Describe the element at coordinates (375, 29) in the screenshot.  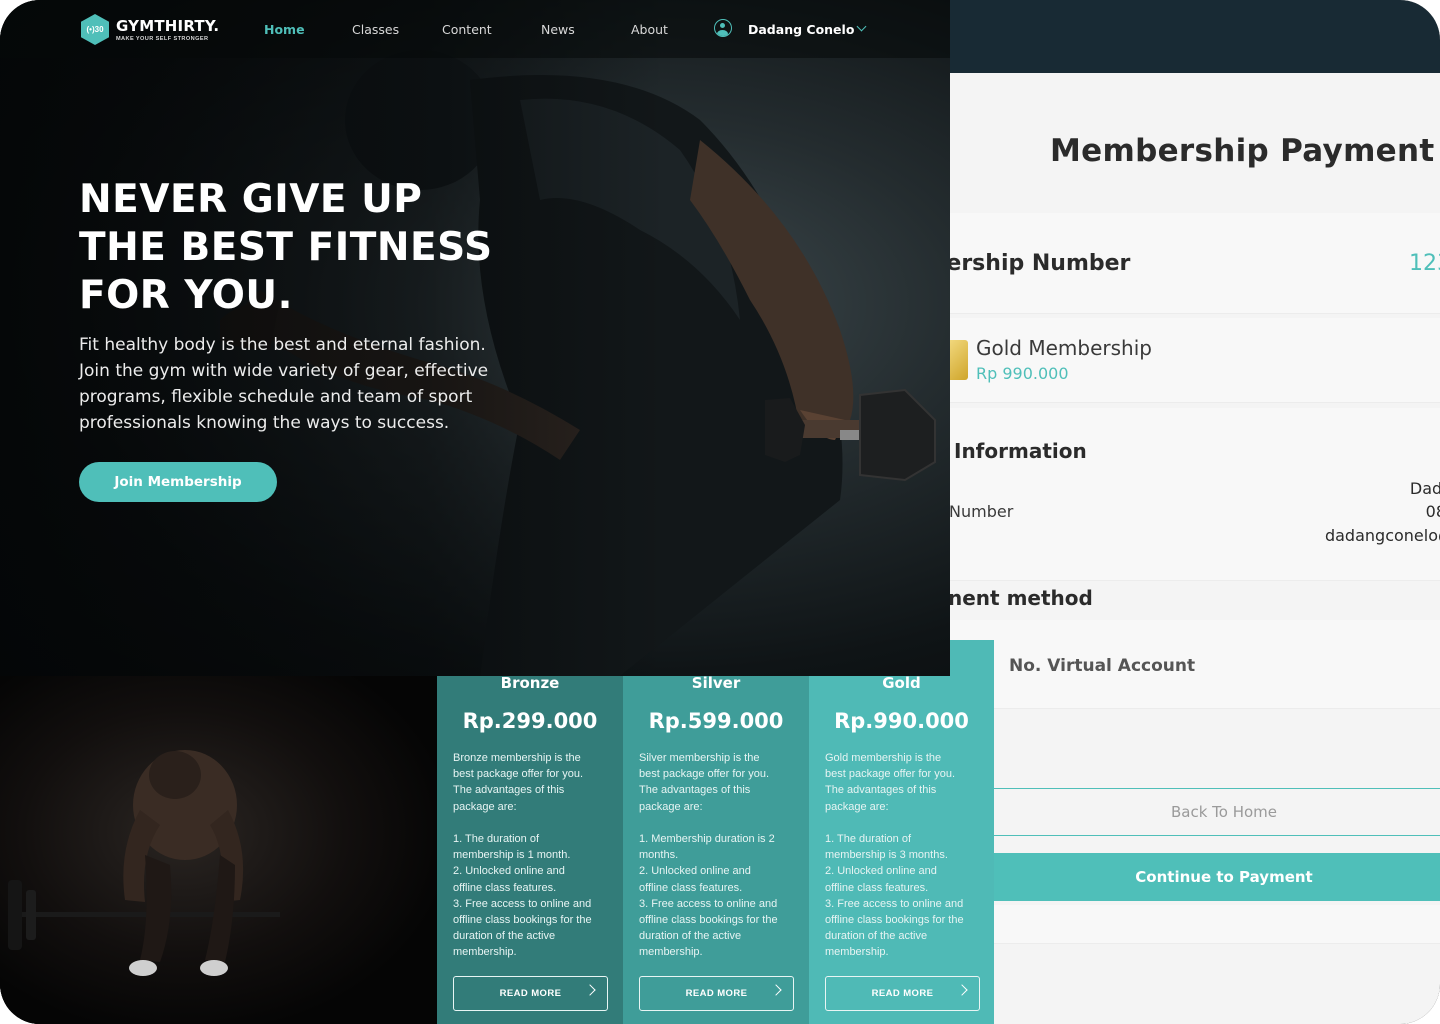
I see `nav-classes: Classes` at that location.